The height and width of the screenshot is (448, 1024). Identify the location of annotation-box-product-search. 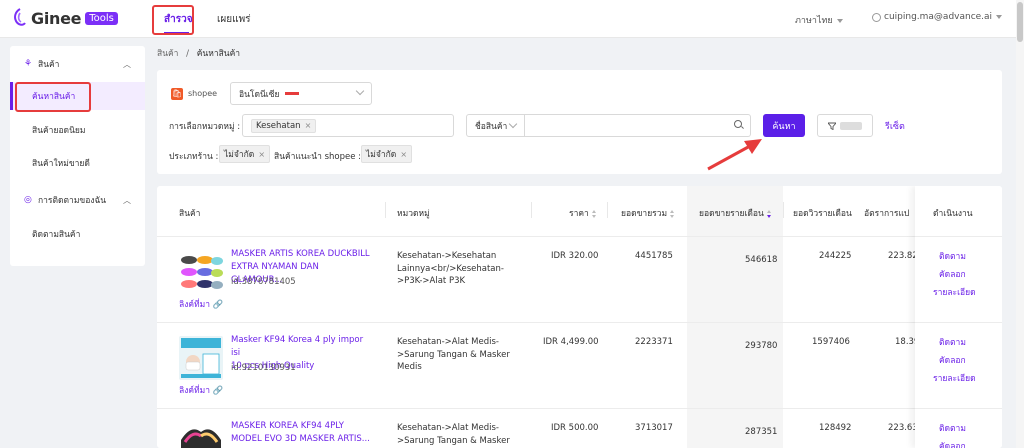
(53, 97).